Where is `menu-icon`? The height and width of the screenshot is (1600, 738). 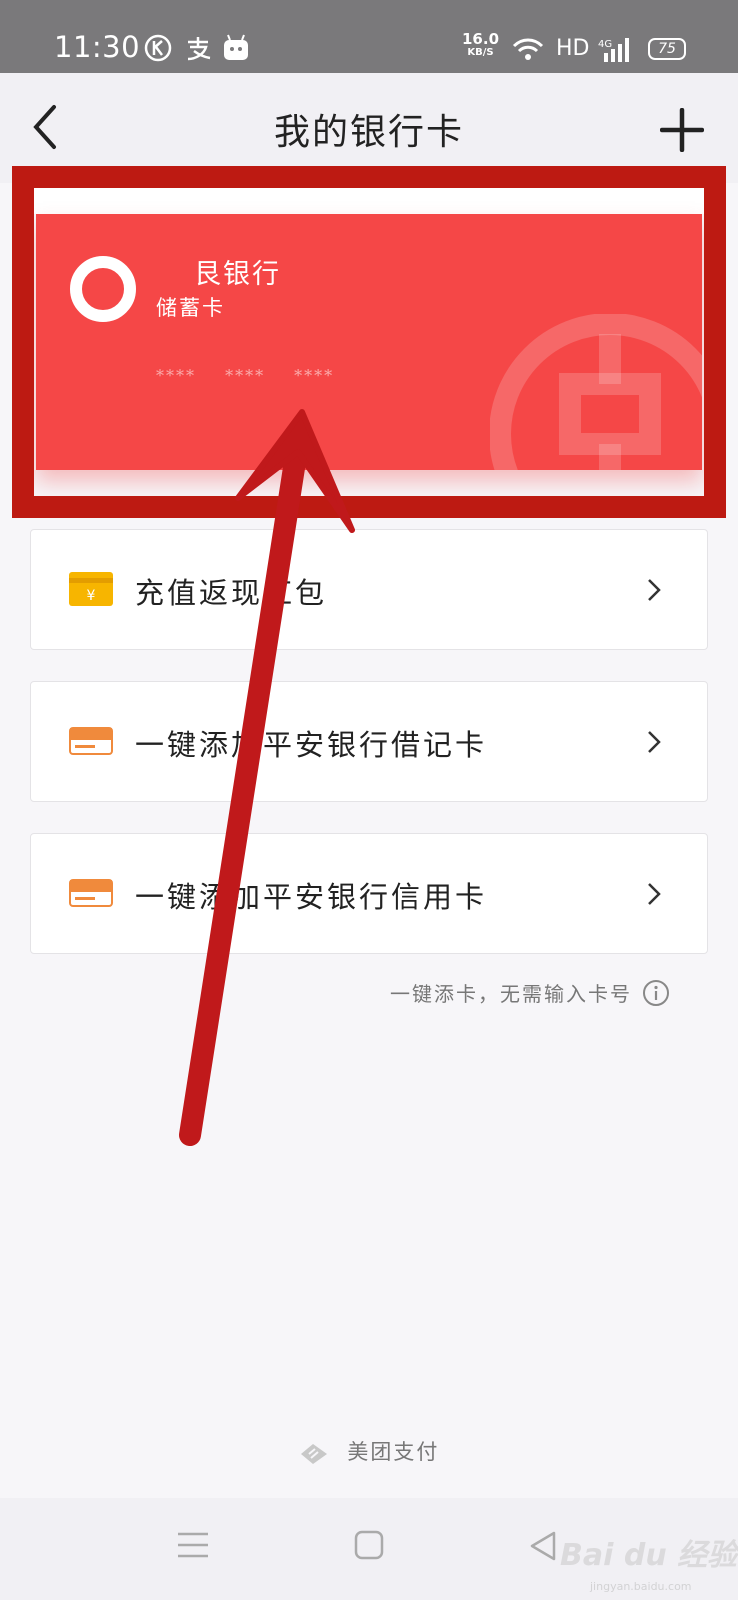 menu-icon is located at coordinates (193, 1545).